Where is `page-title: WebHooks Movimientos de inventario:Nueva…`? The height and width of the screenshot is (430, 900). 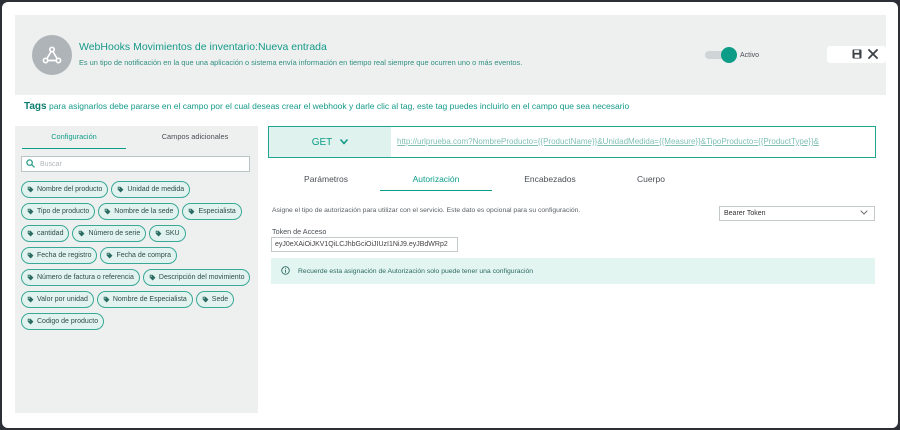
page-title: WebHooks Movimientos de inventario:Nueva… is located at coordinates (203, 47).